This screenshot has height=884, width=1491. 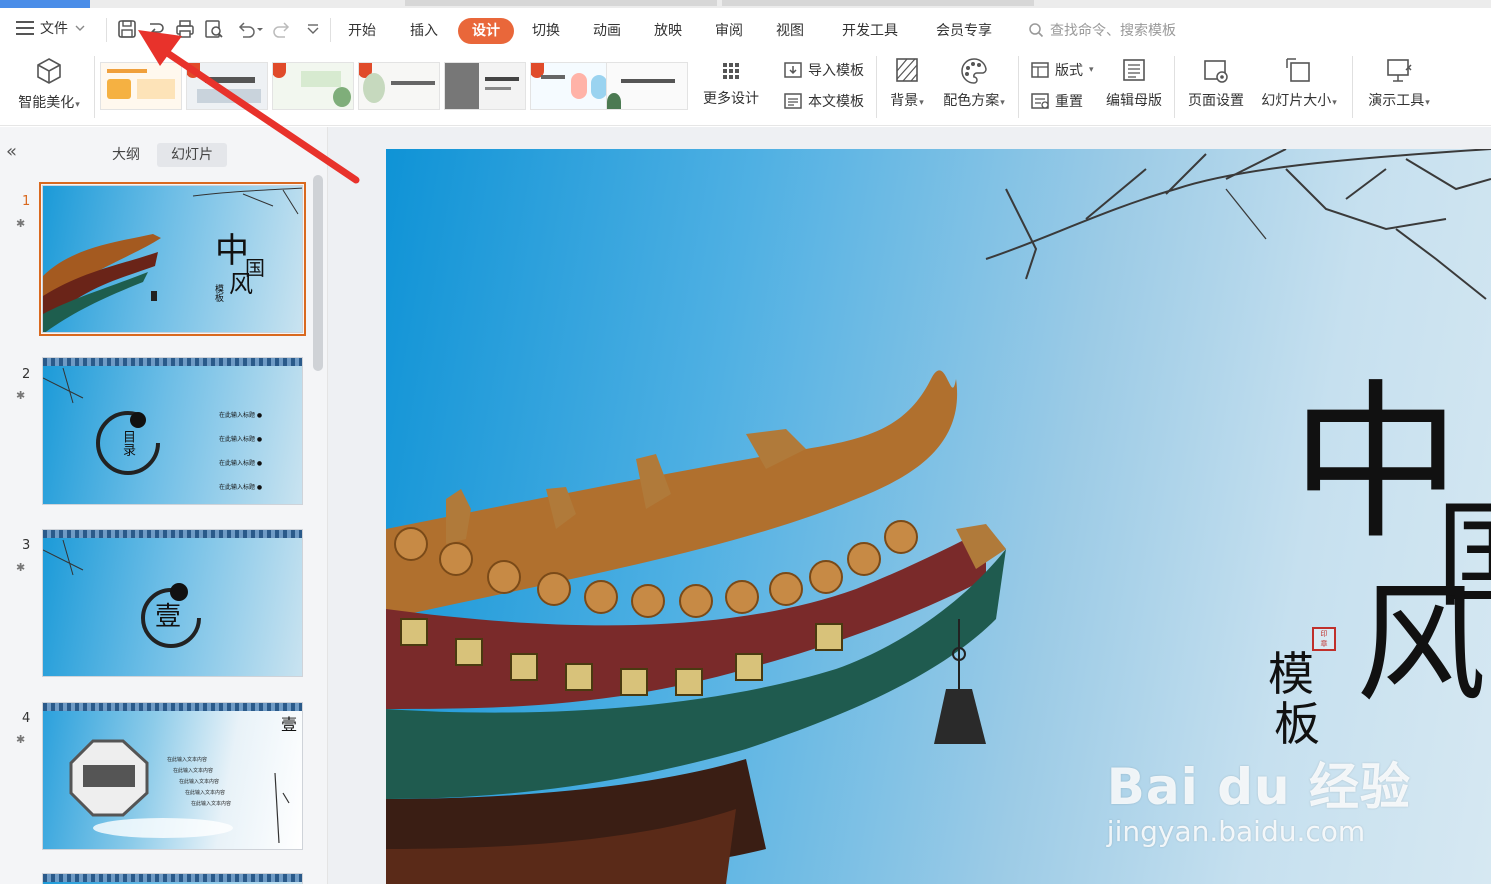 I want to click on this-template-icon, so click(x=793, y=101).